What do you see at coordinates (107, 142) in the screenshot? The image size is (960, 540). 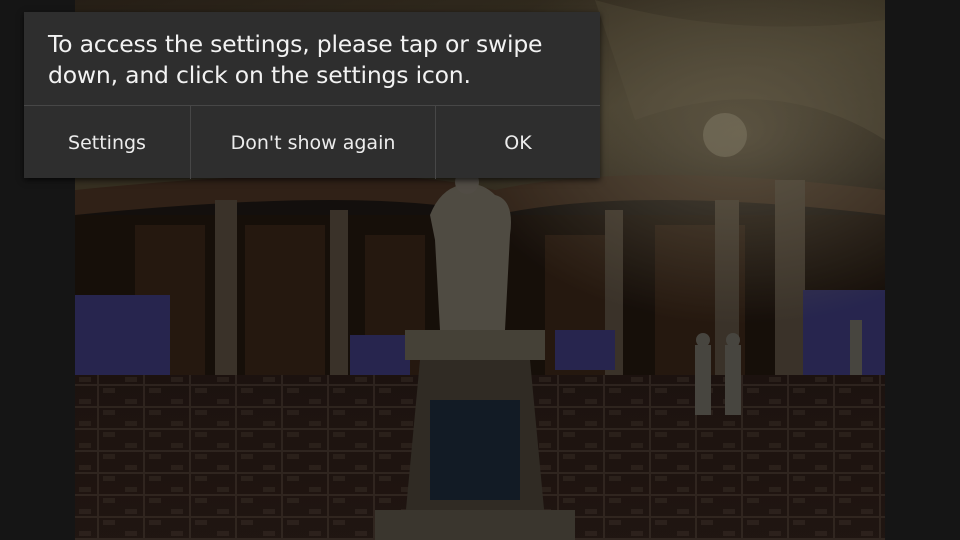 I see `settings-button: Settings` at bounding box center [107, 142].